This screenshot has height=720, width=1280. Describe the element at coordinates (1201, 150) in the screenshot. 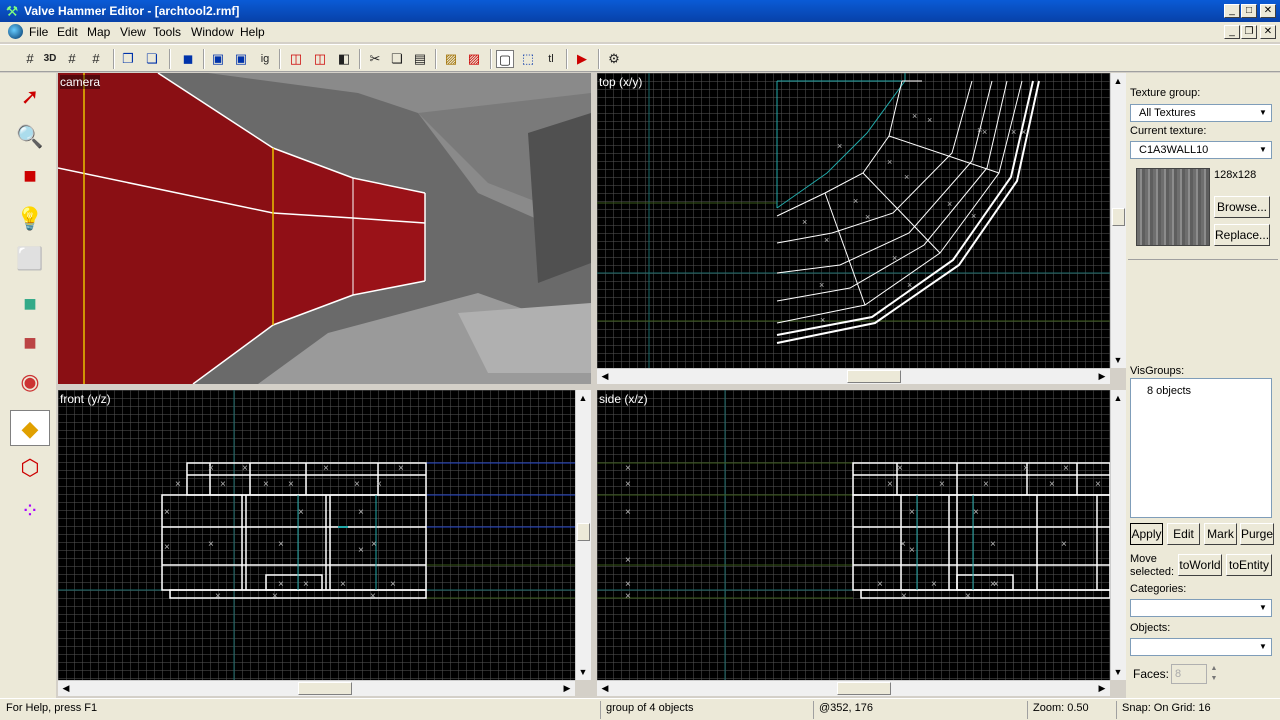

I see `current-texture-select: C1A3WALL10 ▼` at that location.